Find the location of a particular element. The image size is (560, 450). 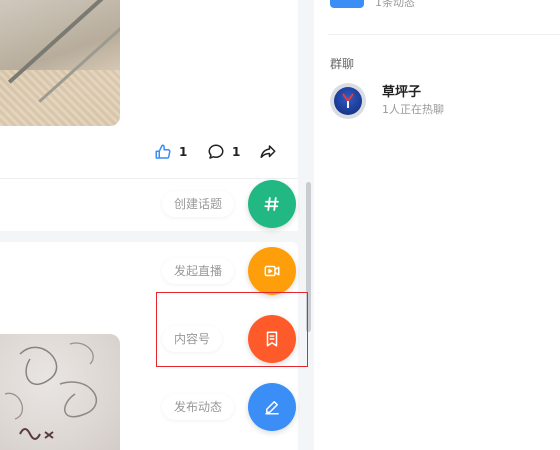

live-camera-icon is located at coordinates (272, 271).